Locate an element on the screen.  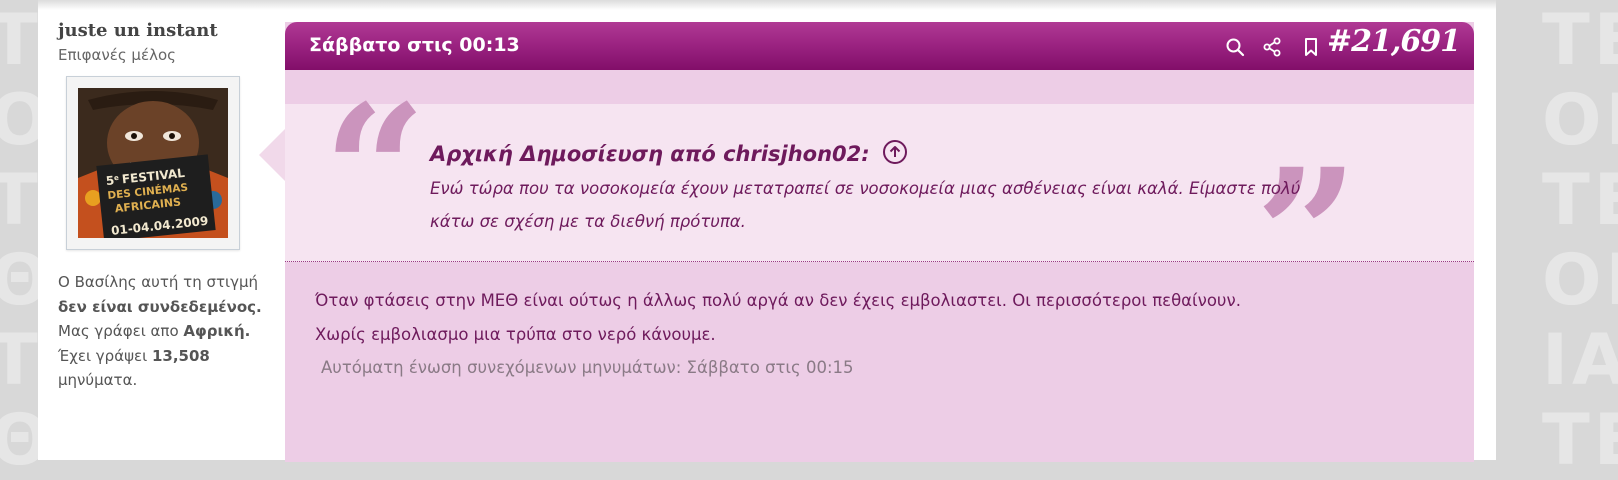
post-date: Σάββατο στις 00:13 is located at coordinates (414, 45).